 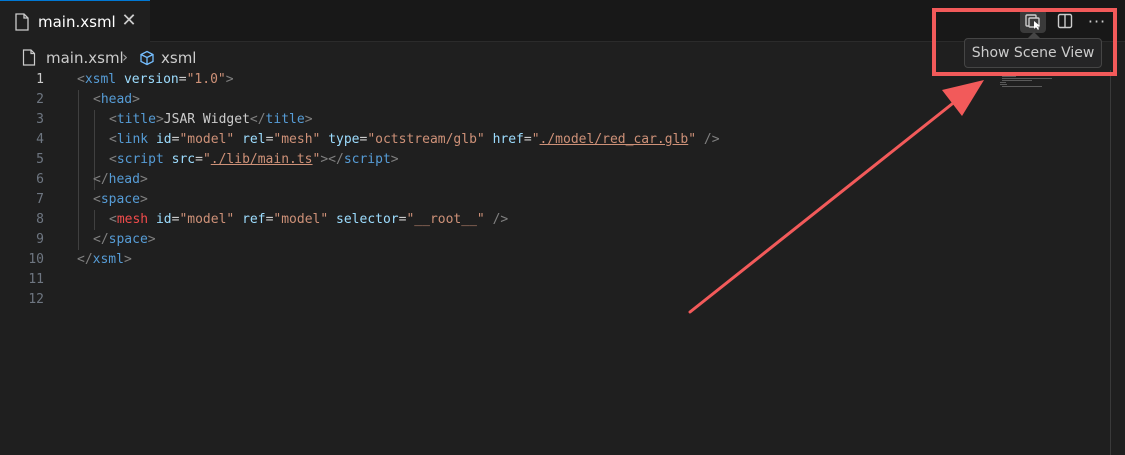 What do you see at coordinates (262, 159) in the screenshot?
I see `code-link: ./lib/main.ts` at bounding box center [262, 159].